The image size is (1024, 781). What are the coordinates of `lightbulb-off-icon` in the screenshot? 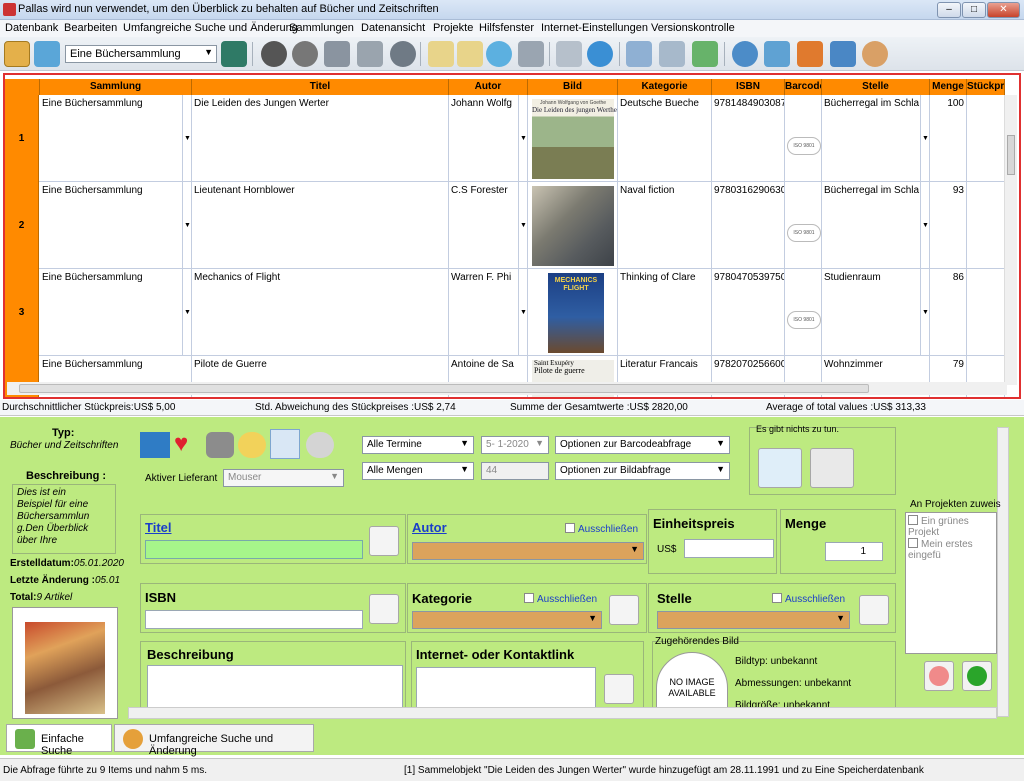 It's located at (320, 445).